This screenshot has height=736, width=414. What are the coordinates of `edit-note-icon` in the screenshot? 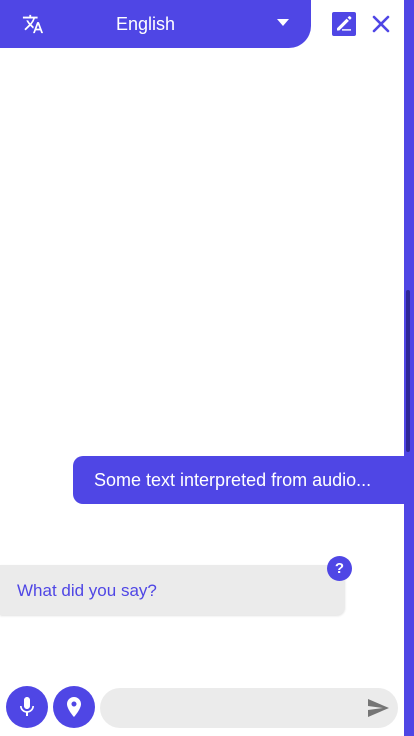 It's located at (344, 24).